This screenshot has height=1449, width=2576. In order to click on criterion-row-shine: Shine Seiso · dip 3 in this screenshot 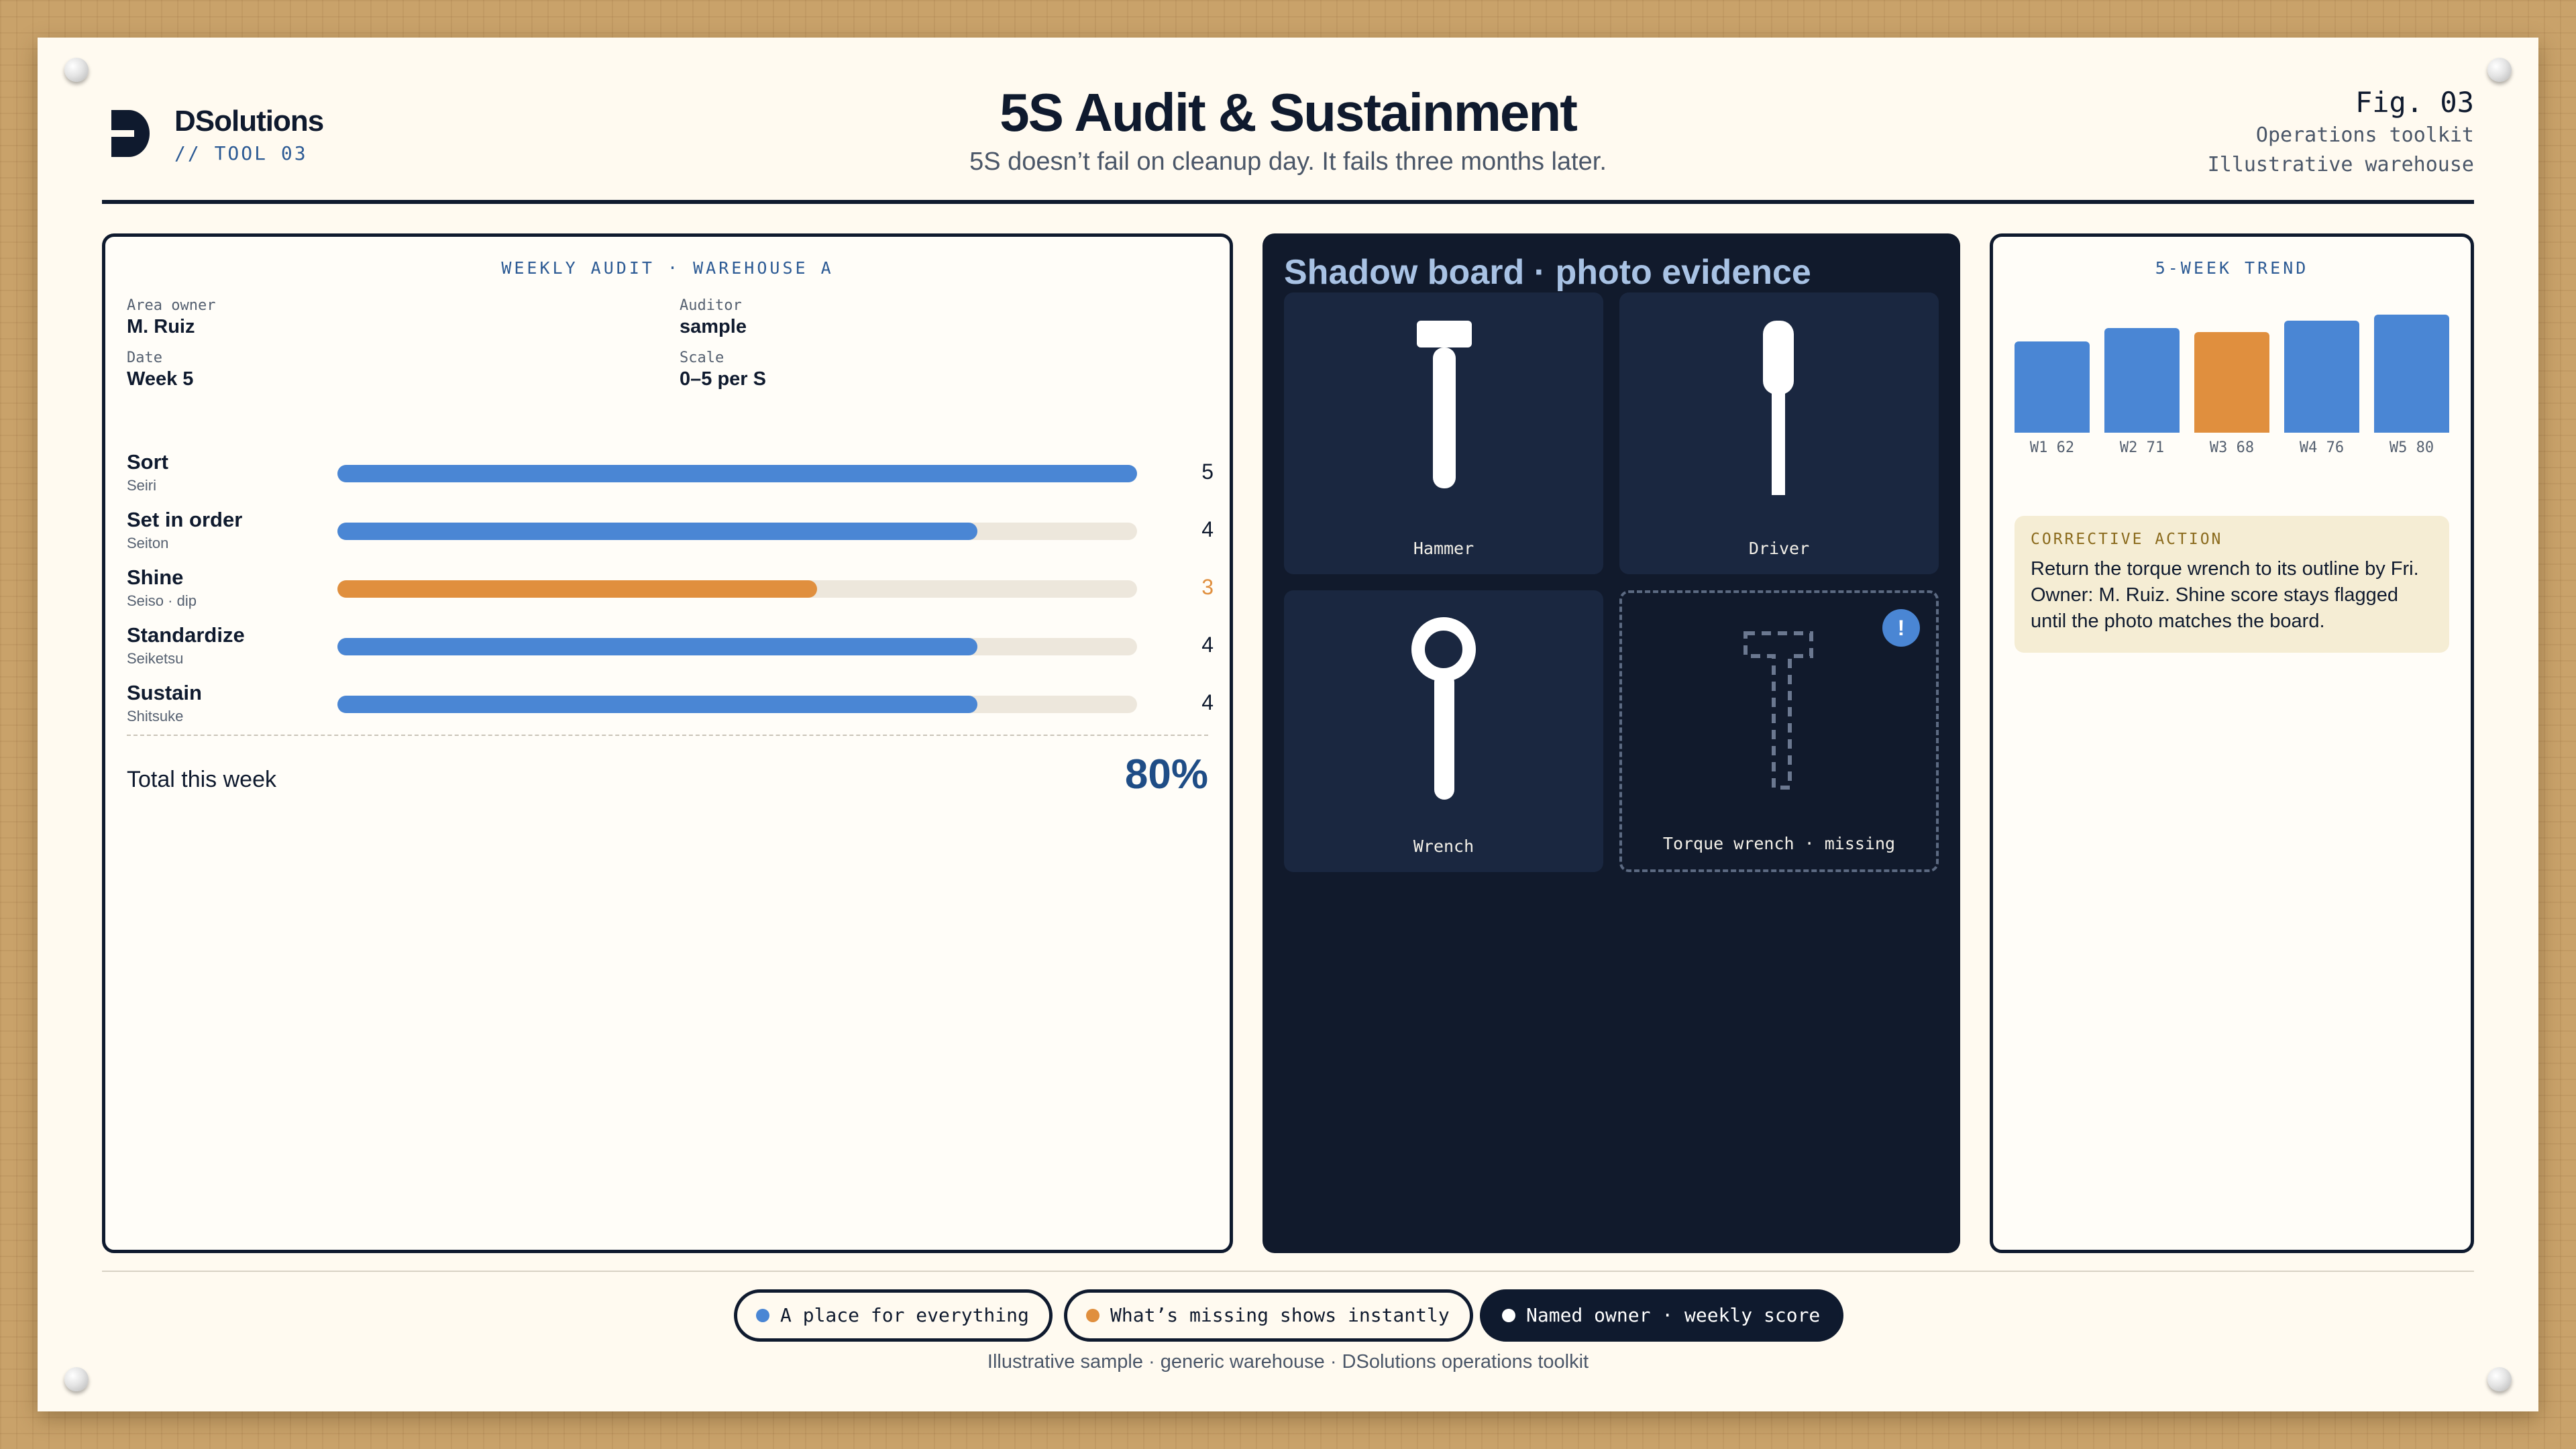, I will do `click(670, 592)`.